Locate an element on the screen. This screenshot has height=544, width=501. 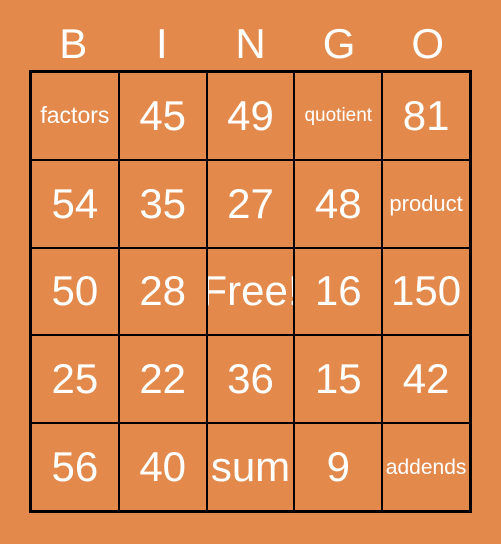
bingo-cell-label: 48 is located at coordinates (338, 203).